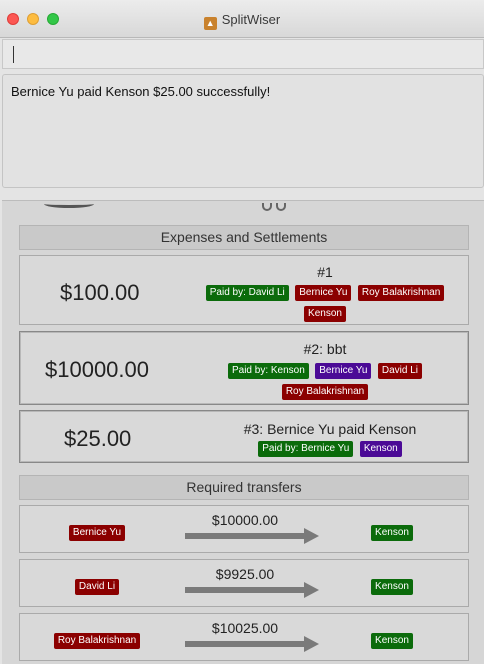 The height and width of the screenshot is (664, 484). What do you see at coordinates (282, 204) in the screenshot?
I see `logo-mark-icon` at bounding box center [282, 204].